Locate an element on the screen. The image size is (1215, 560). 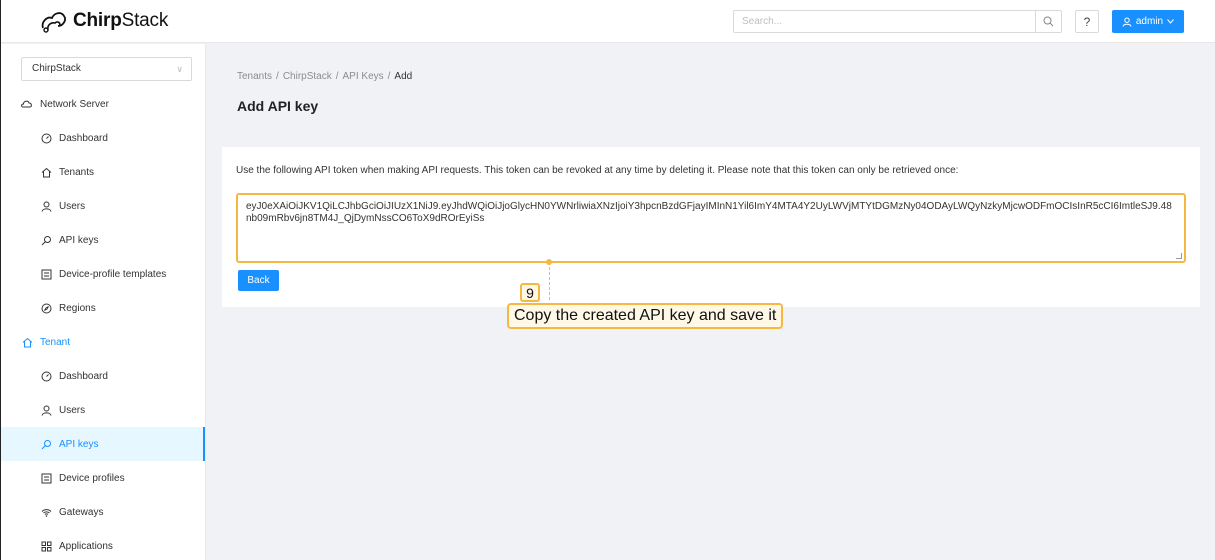
back-label: Back is located at coordinates (258, 280).